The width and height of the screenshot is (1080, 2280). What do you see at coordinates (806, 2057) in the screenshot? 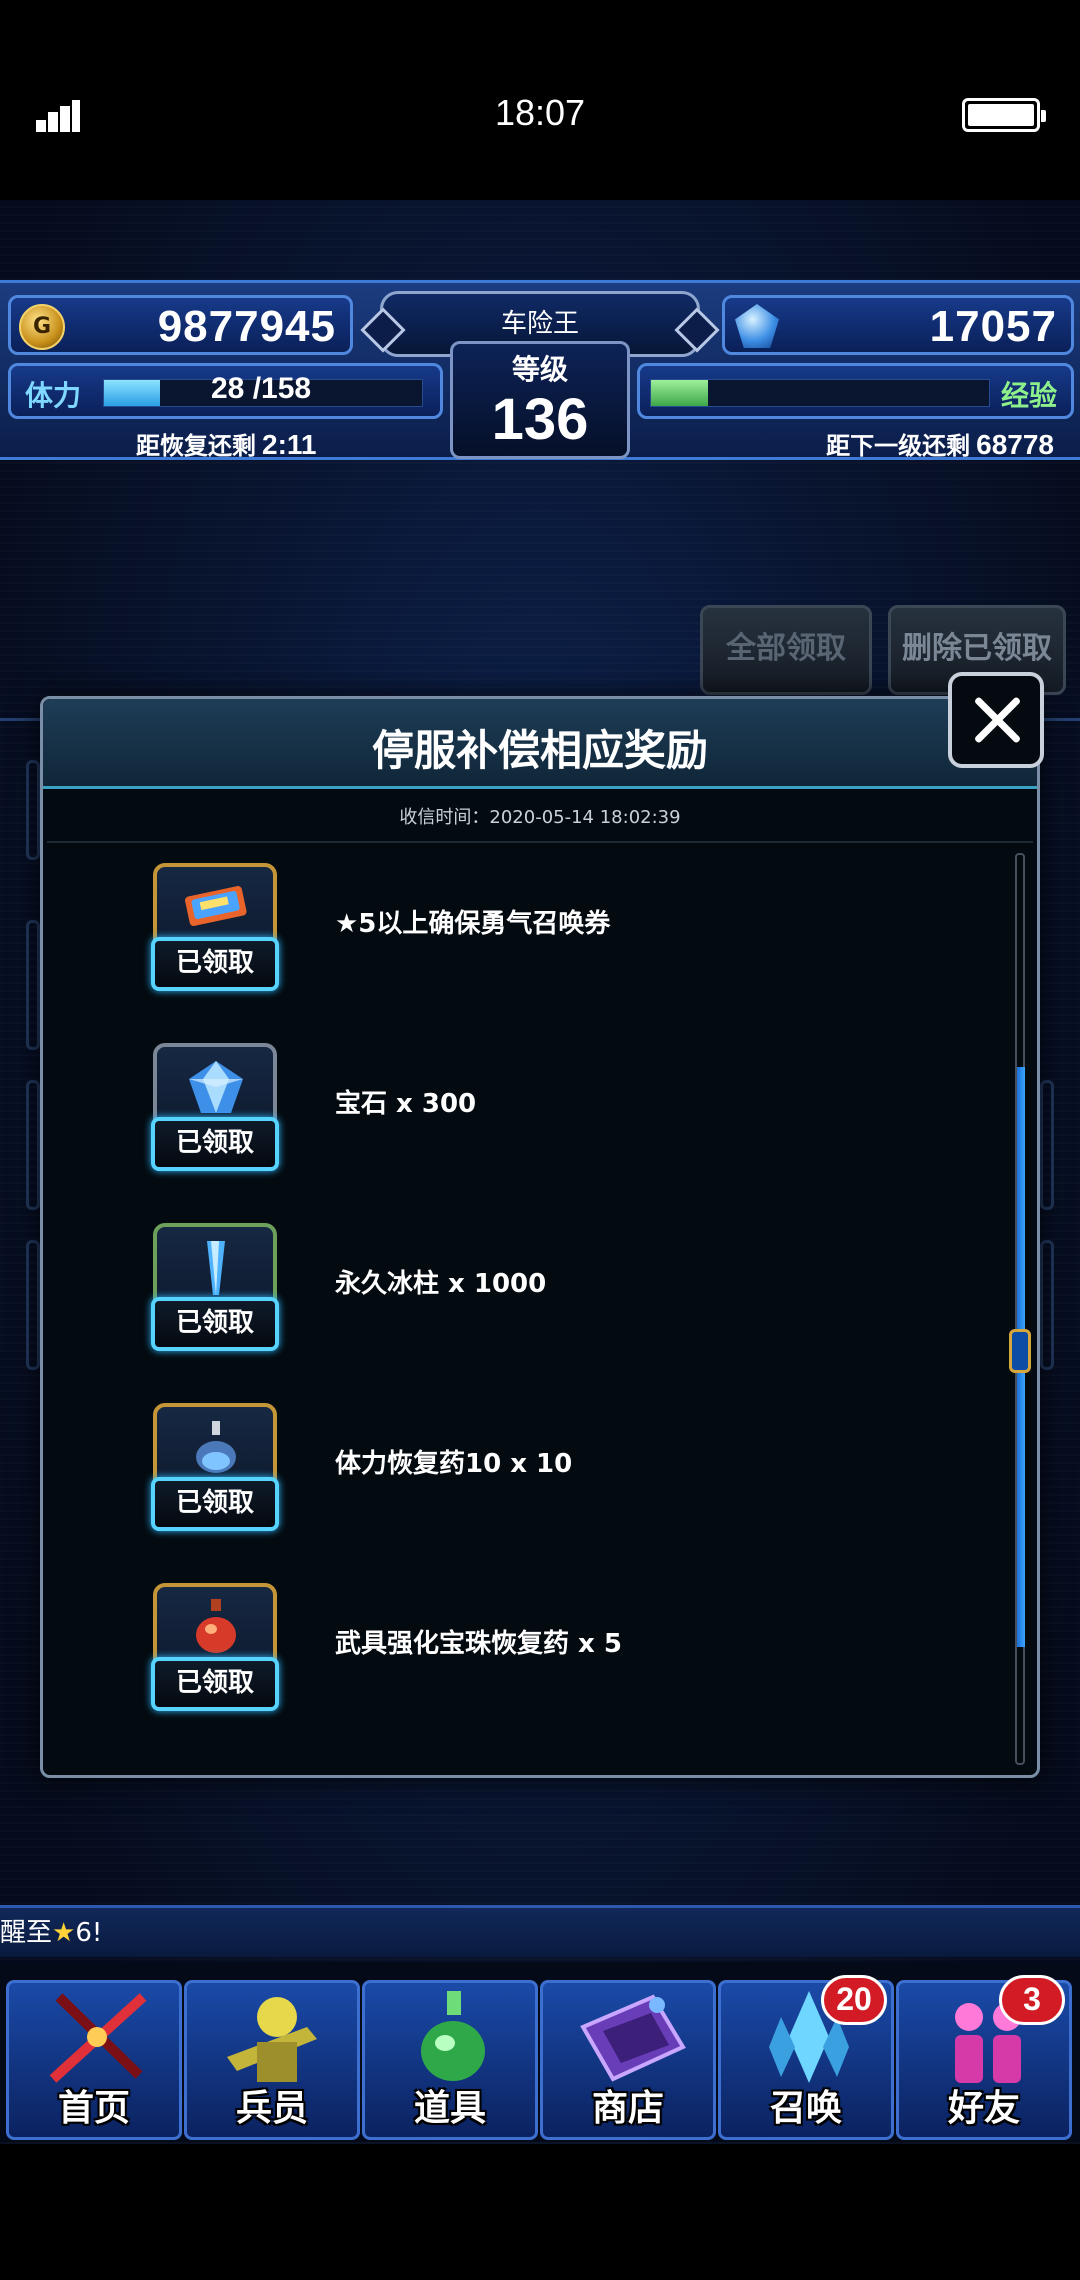
I see `nav-summon: 召唤 20` at bounding box center [806, 2057].